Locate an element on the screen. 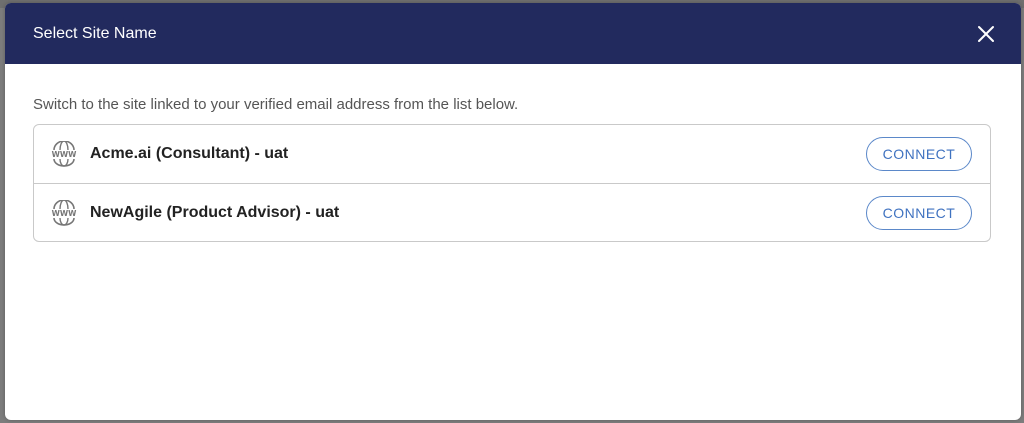 This screenshot has height=423, width=1024. site-row: WWW Acme.ai (Consultant) - uat CONNECT is located at coordinates (512, 154).